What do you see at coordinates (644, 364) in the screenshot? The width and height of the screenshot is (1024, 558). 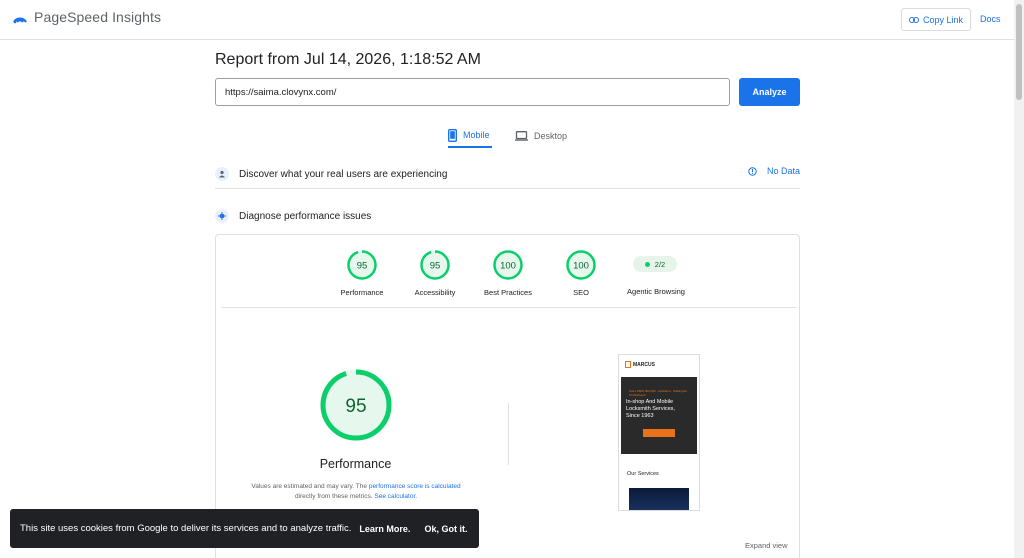 I see `preview-logo-text: MARCUS` at bounding box center [644, 364].